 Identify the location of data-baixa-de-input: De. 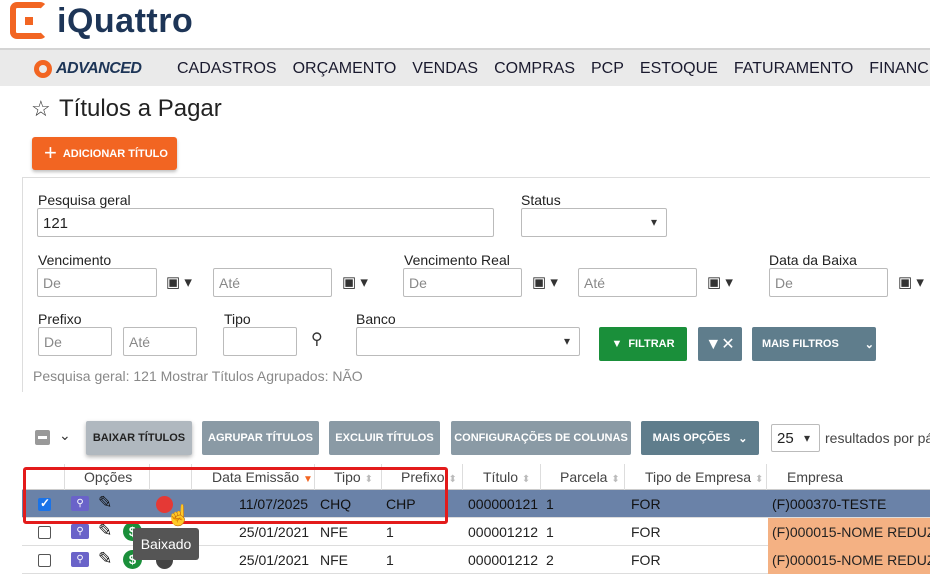
(828, 282).